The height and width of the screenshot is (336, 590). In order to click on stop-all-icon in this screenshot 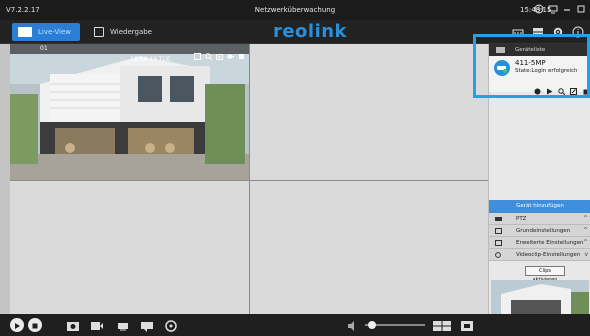, I will do `click(35, 325)`.